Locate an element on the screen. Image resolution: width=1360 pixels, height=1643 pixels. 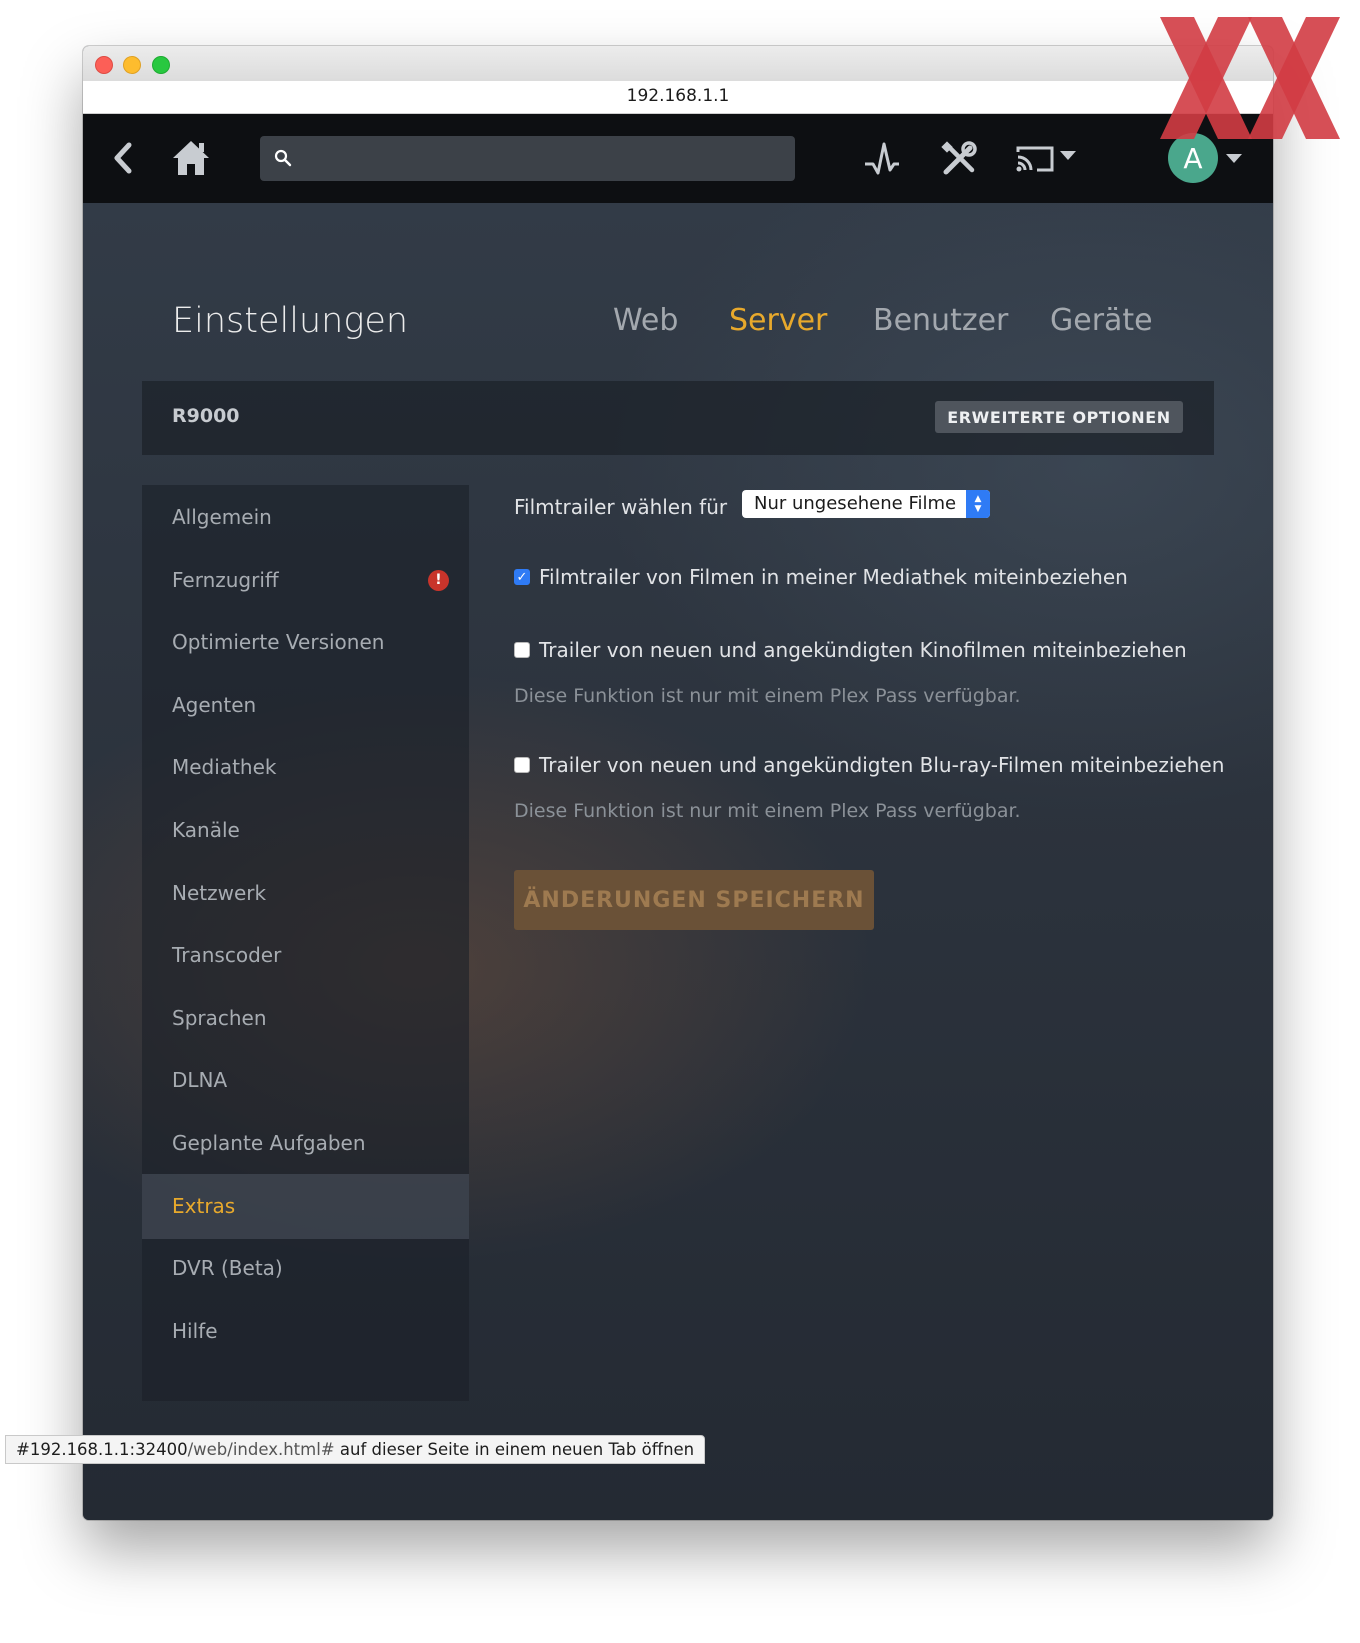
checkbox-bluray-trailers is located at coordinates (522, 765).